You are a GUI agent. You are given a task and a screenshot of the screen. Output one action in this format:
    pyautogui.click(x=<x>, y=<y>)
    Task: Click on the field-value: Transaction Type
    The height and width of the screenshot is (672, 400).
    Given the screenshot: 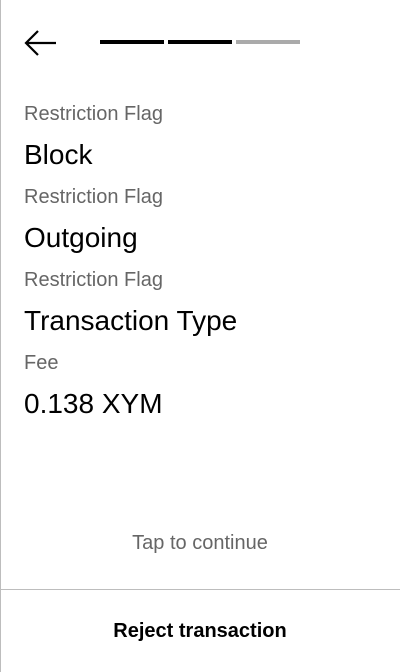 What is the action you would take?
    pyautogui.click(x=131, y=320)
    